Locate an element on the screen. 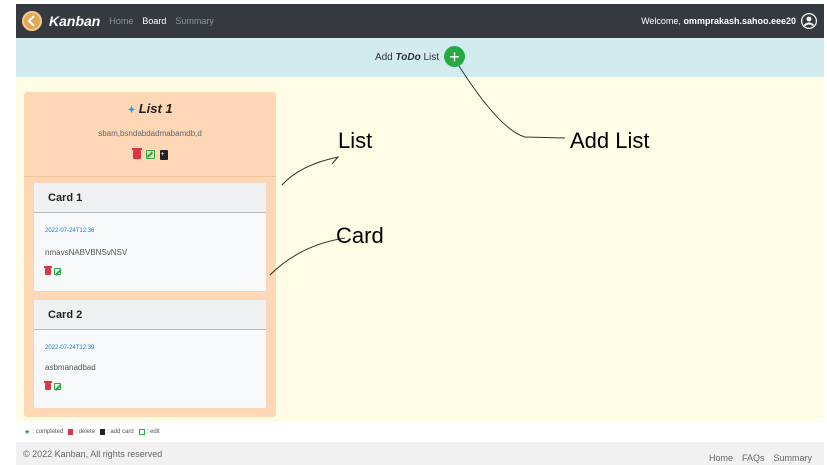  nav-link-summary: Summary is located at coordinates (194, 21).